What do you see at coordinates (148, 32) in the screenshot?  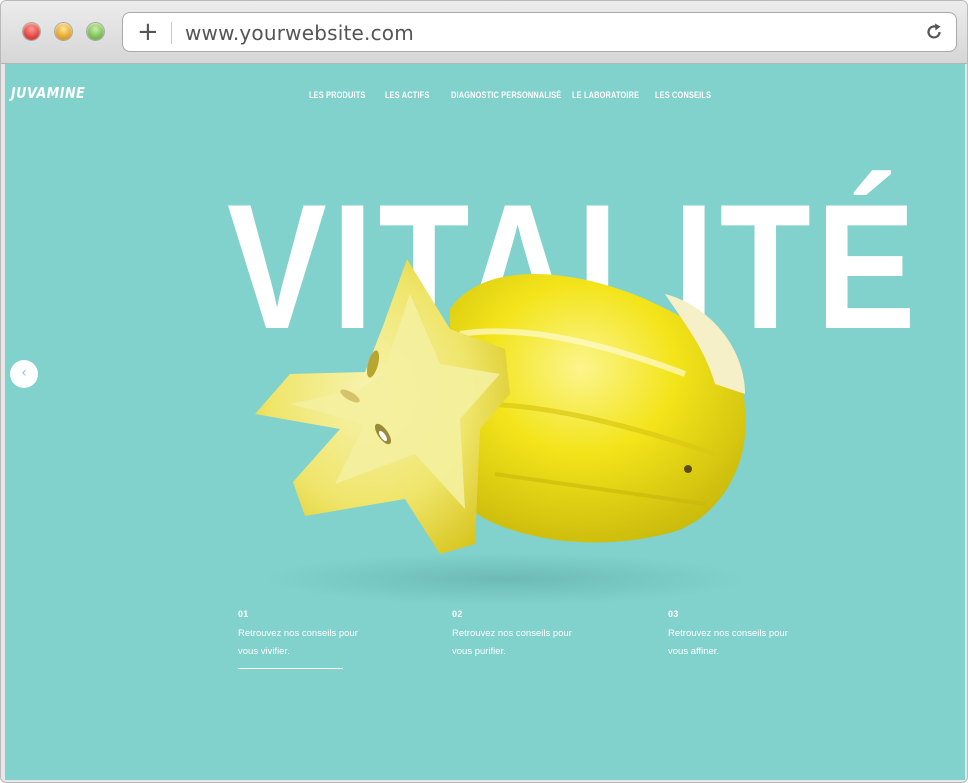 I see `new-tab-icon: +` at bounding box center [148, 32].